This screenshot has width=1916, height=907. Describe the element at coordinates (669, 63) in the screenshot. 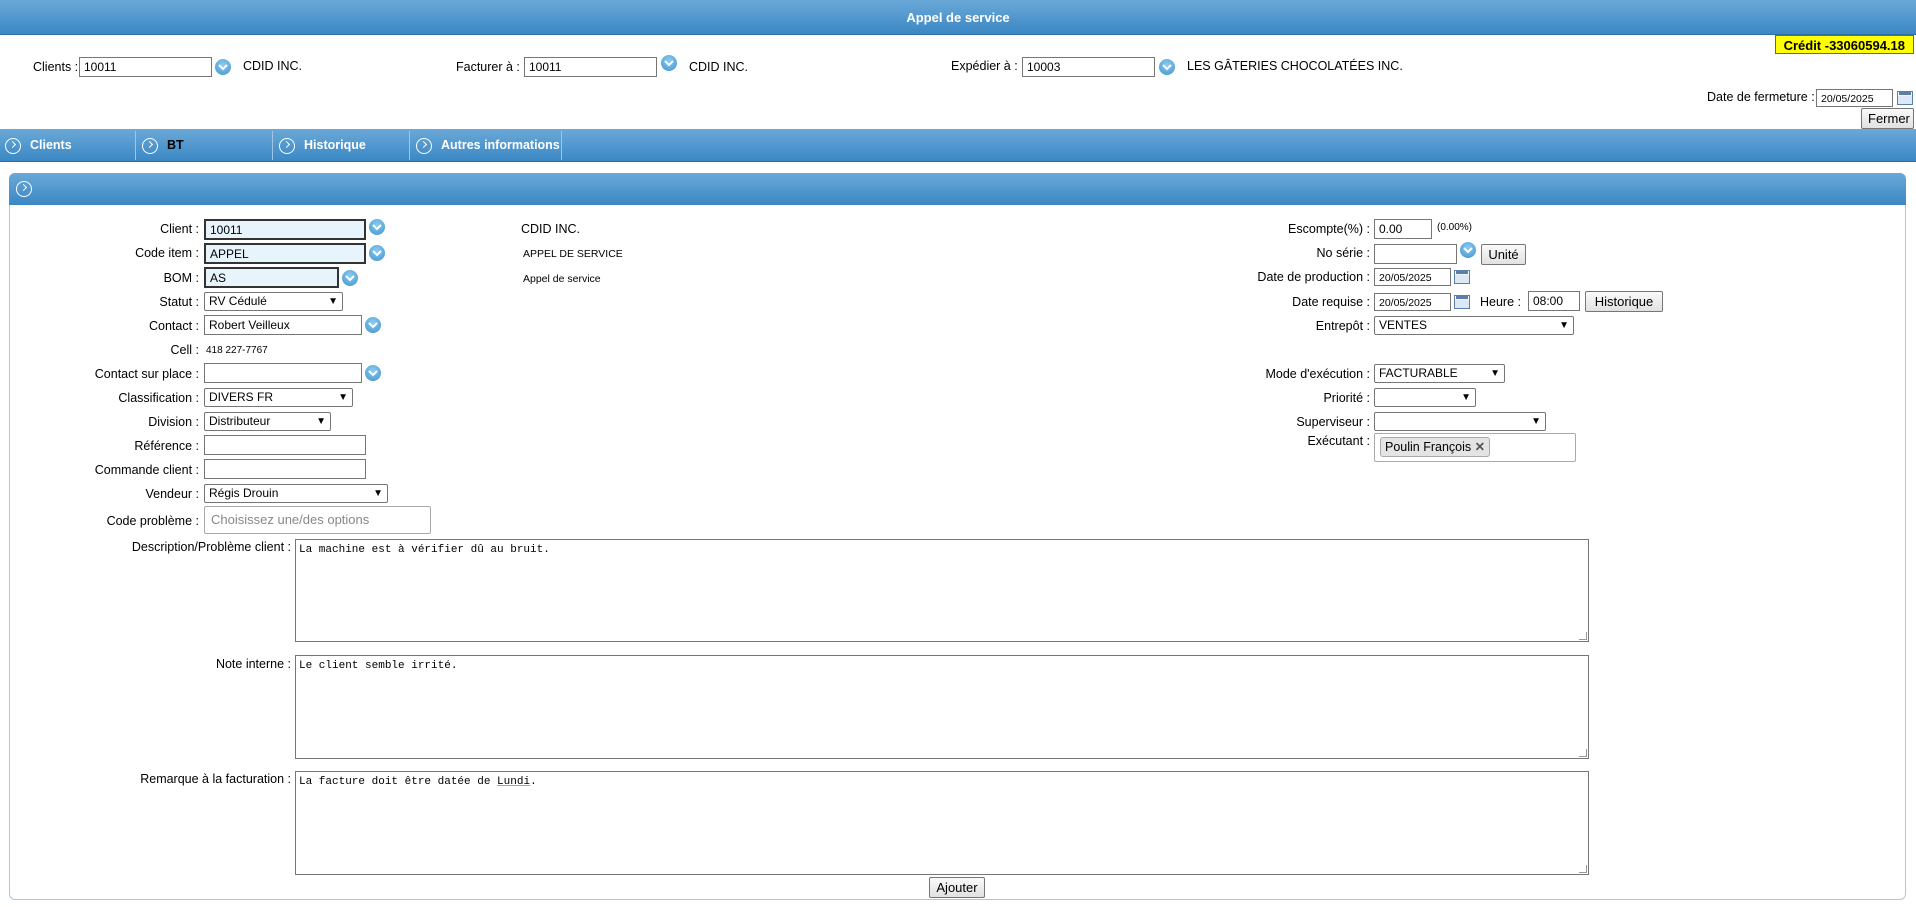

I see `facturer-dropdown-icon` at that location.